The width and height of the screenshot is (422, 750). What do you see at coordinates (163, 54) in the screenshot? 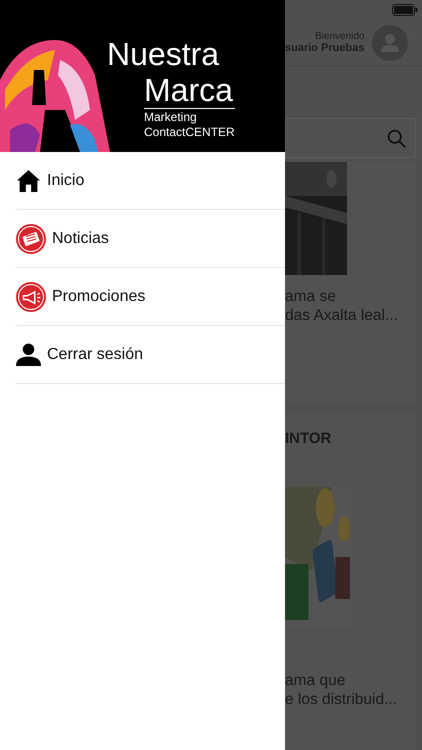
I see `brand-title: Nuestra` at bounding box center [163, 54].